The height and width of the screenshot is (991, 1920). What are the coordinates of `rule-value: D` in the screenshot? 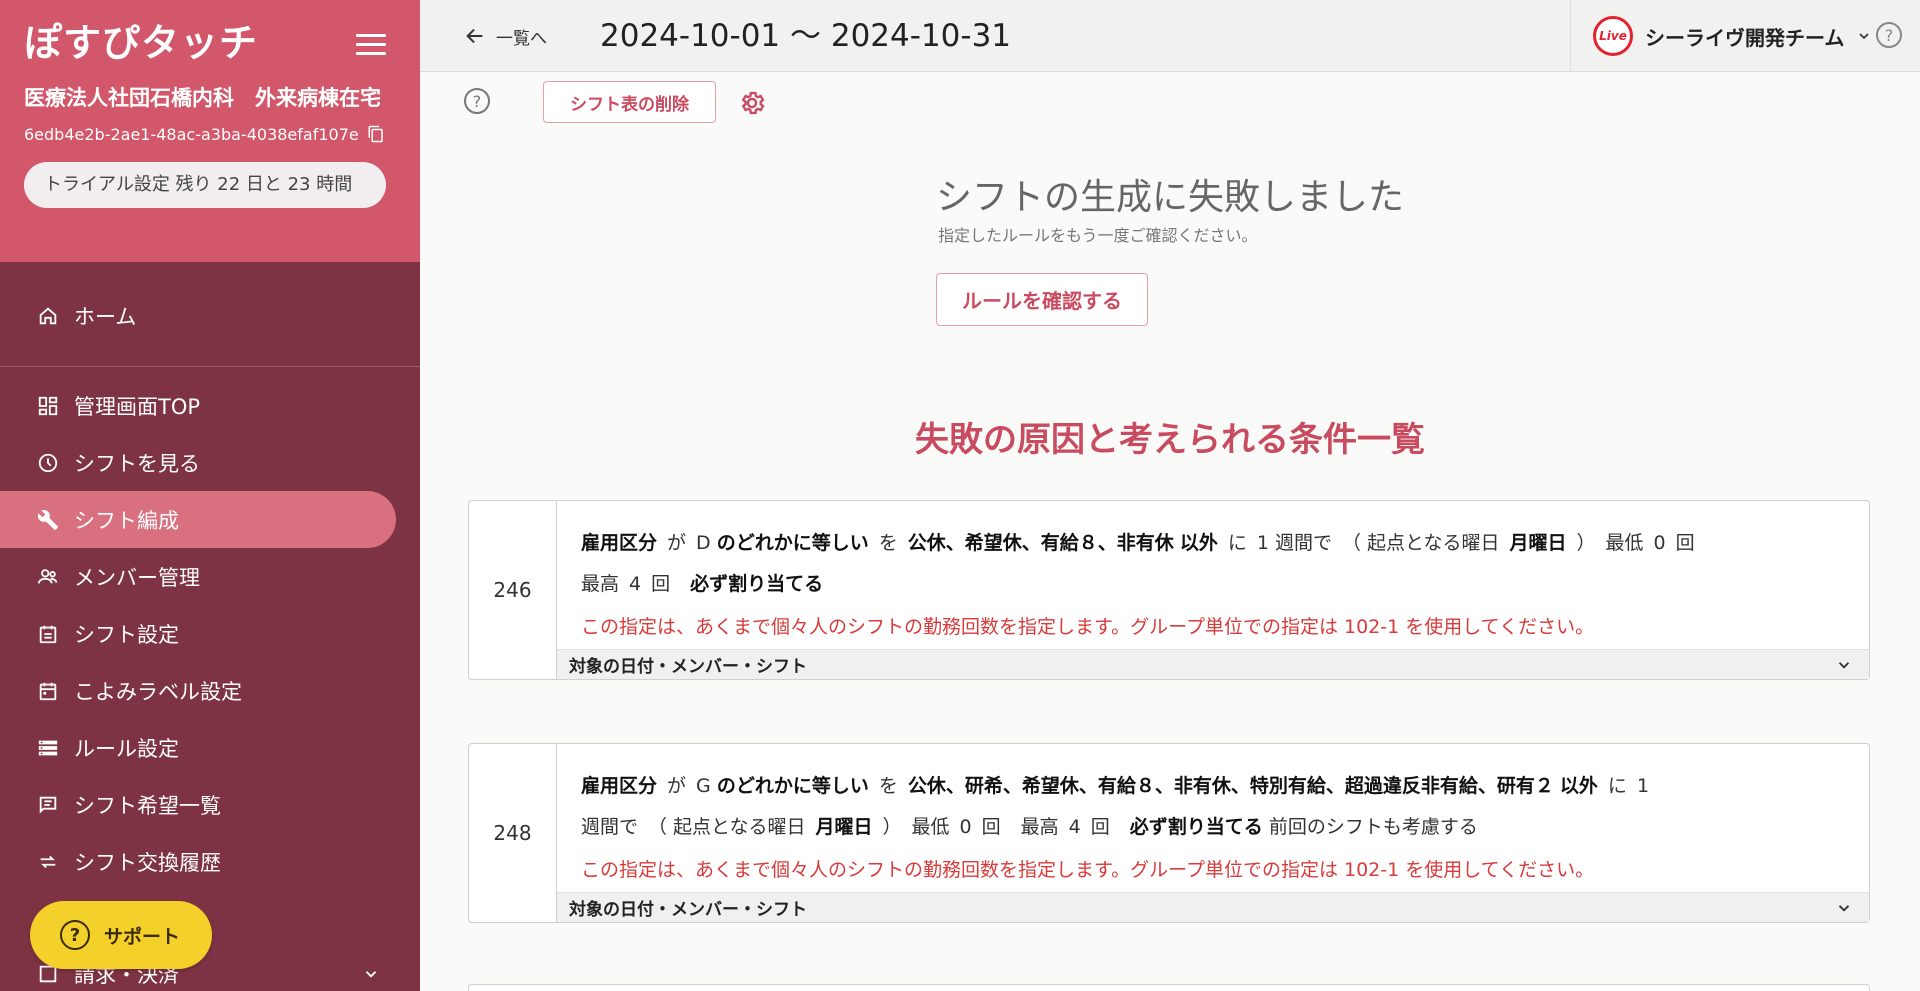 It's located at (703, 543).